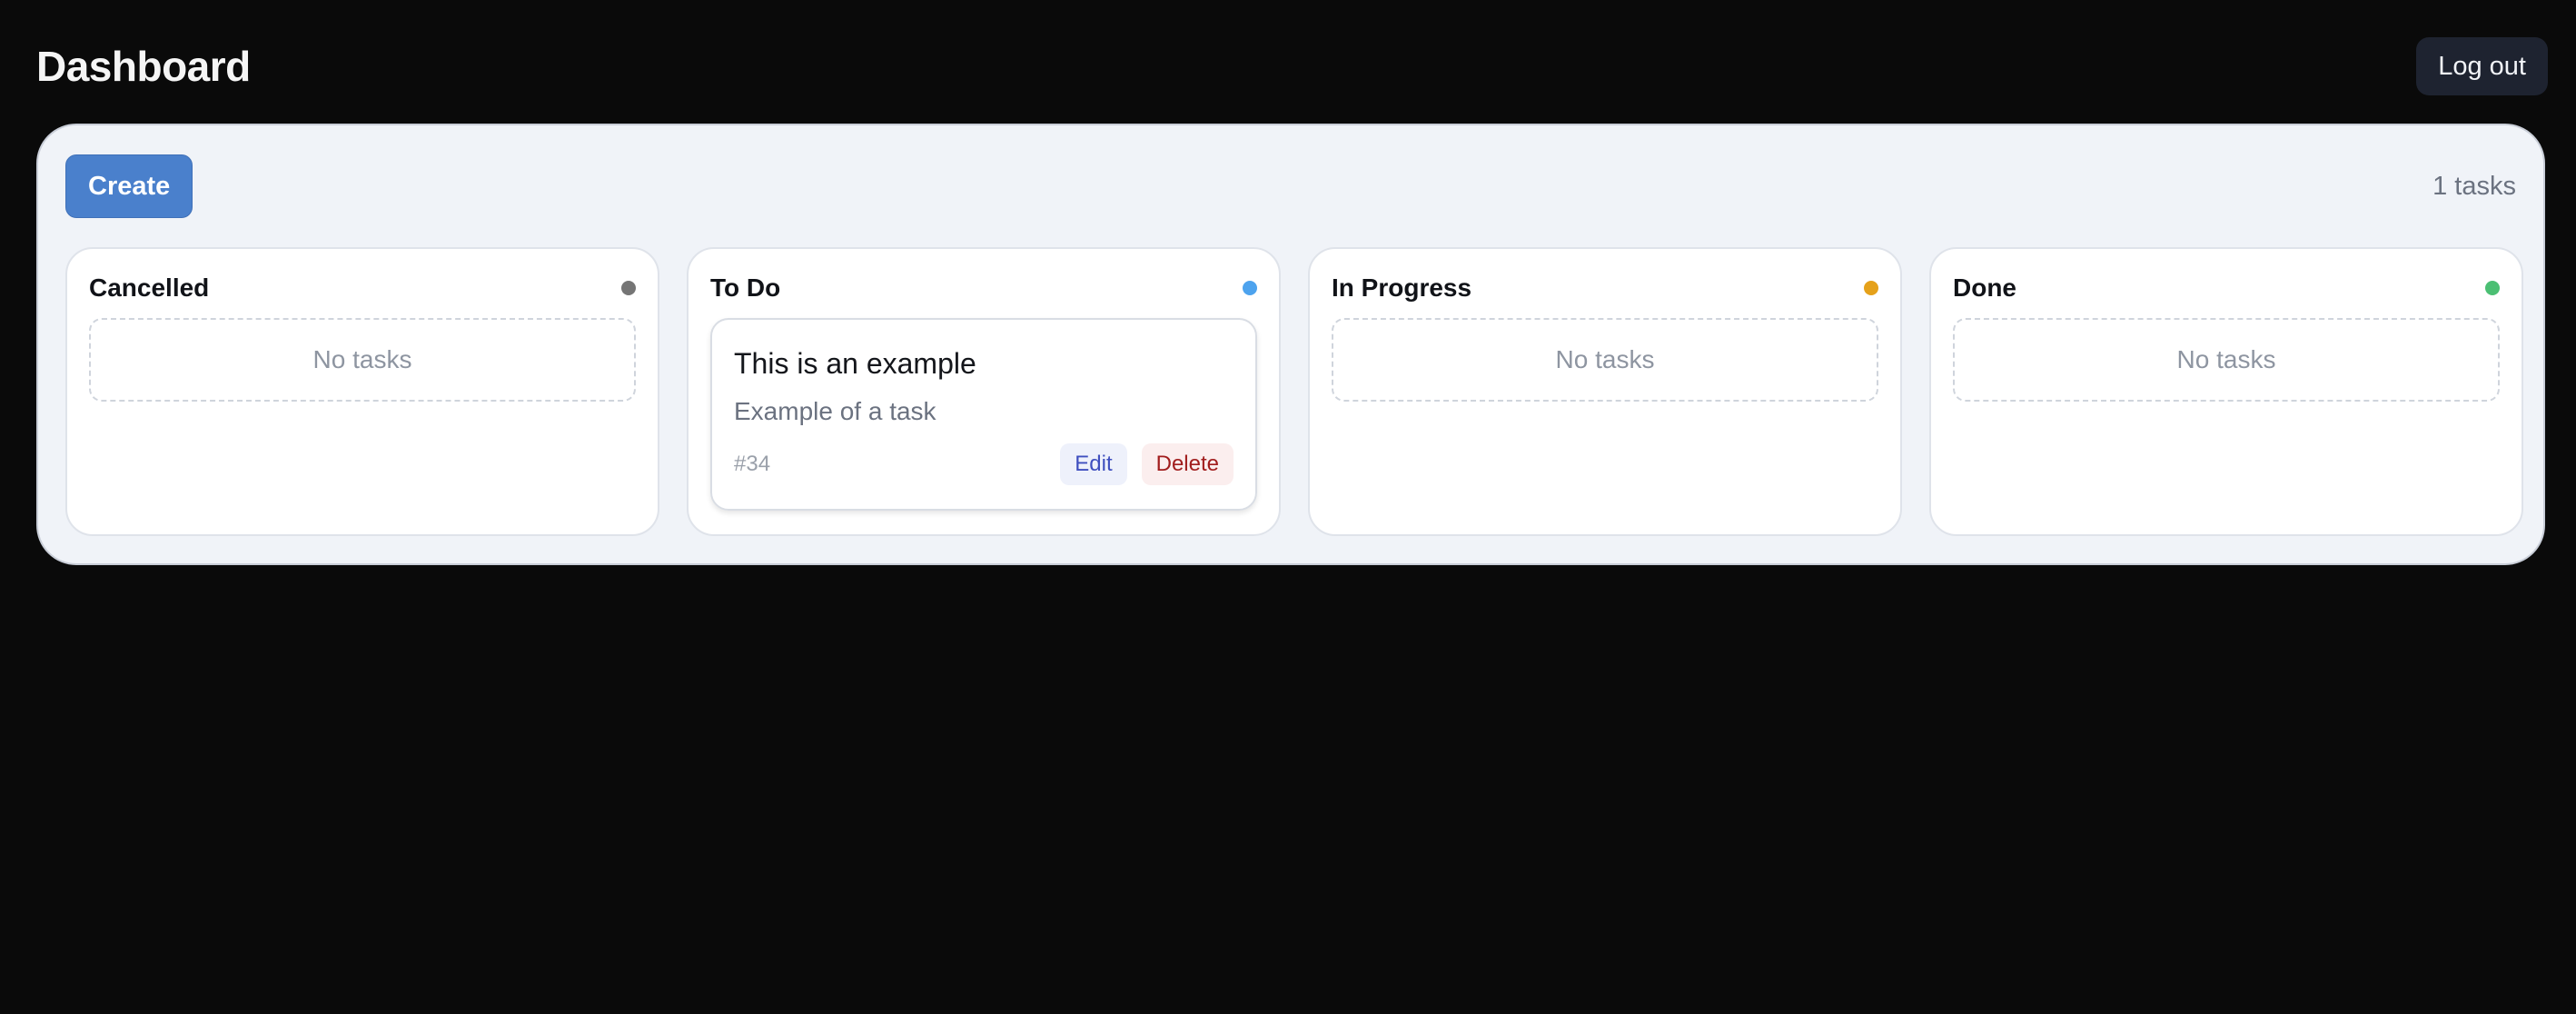 This screenshot has width=2576, height=1014. Describe the element at coordinates (1187, 464) in the screenshot. I see `delete-button: Delete` at that location.